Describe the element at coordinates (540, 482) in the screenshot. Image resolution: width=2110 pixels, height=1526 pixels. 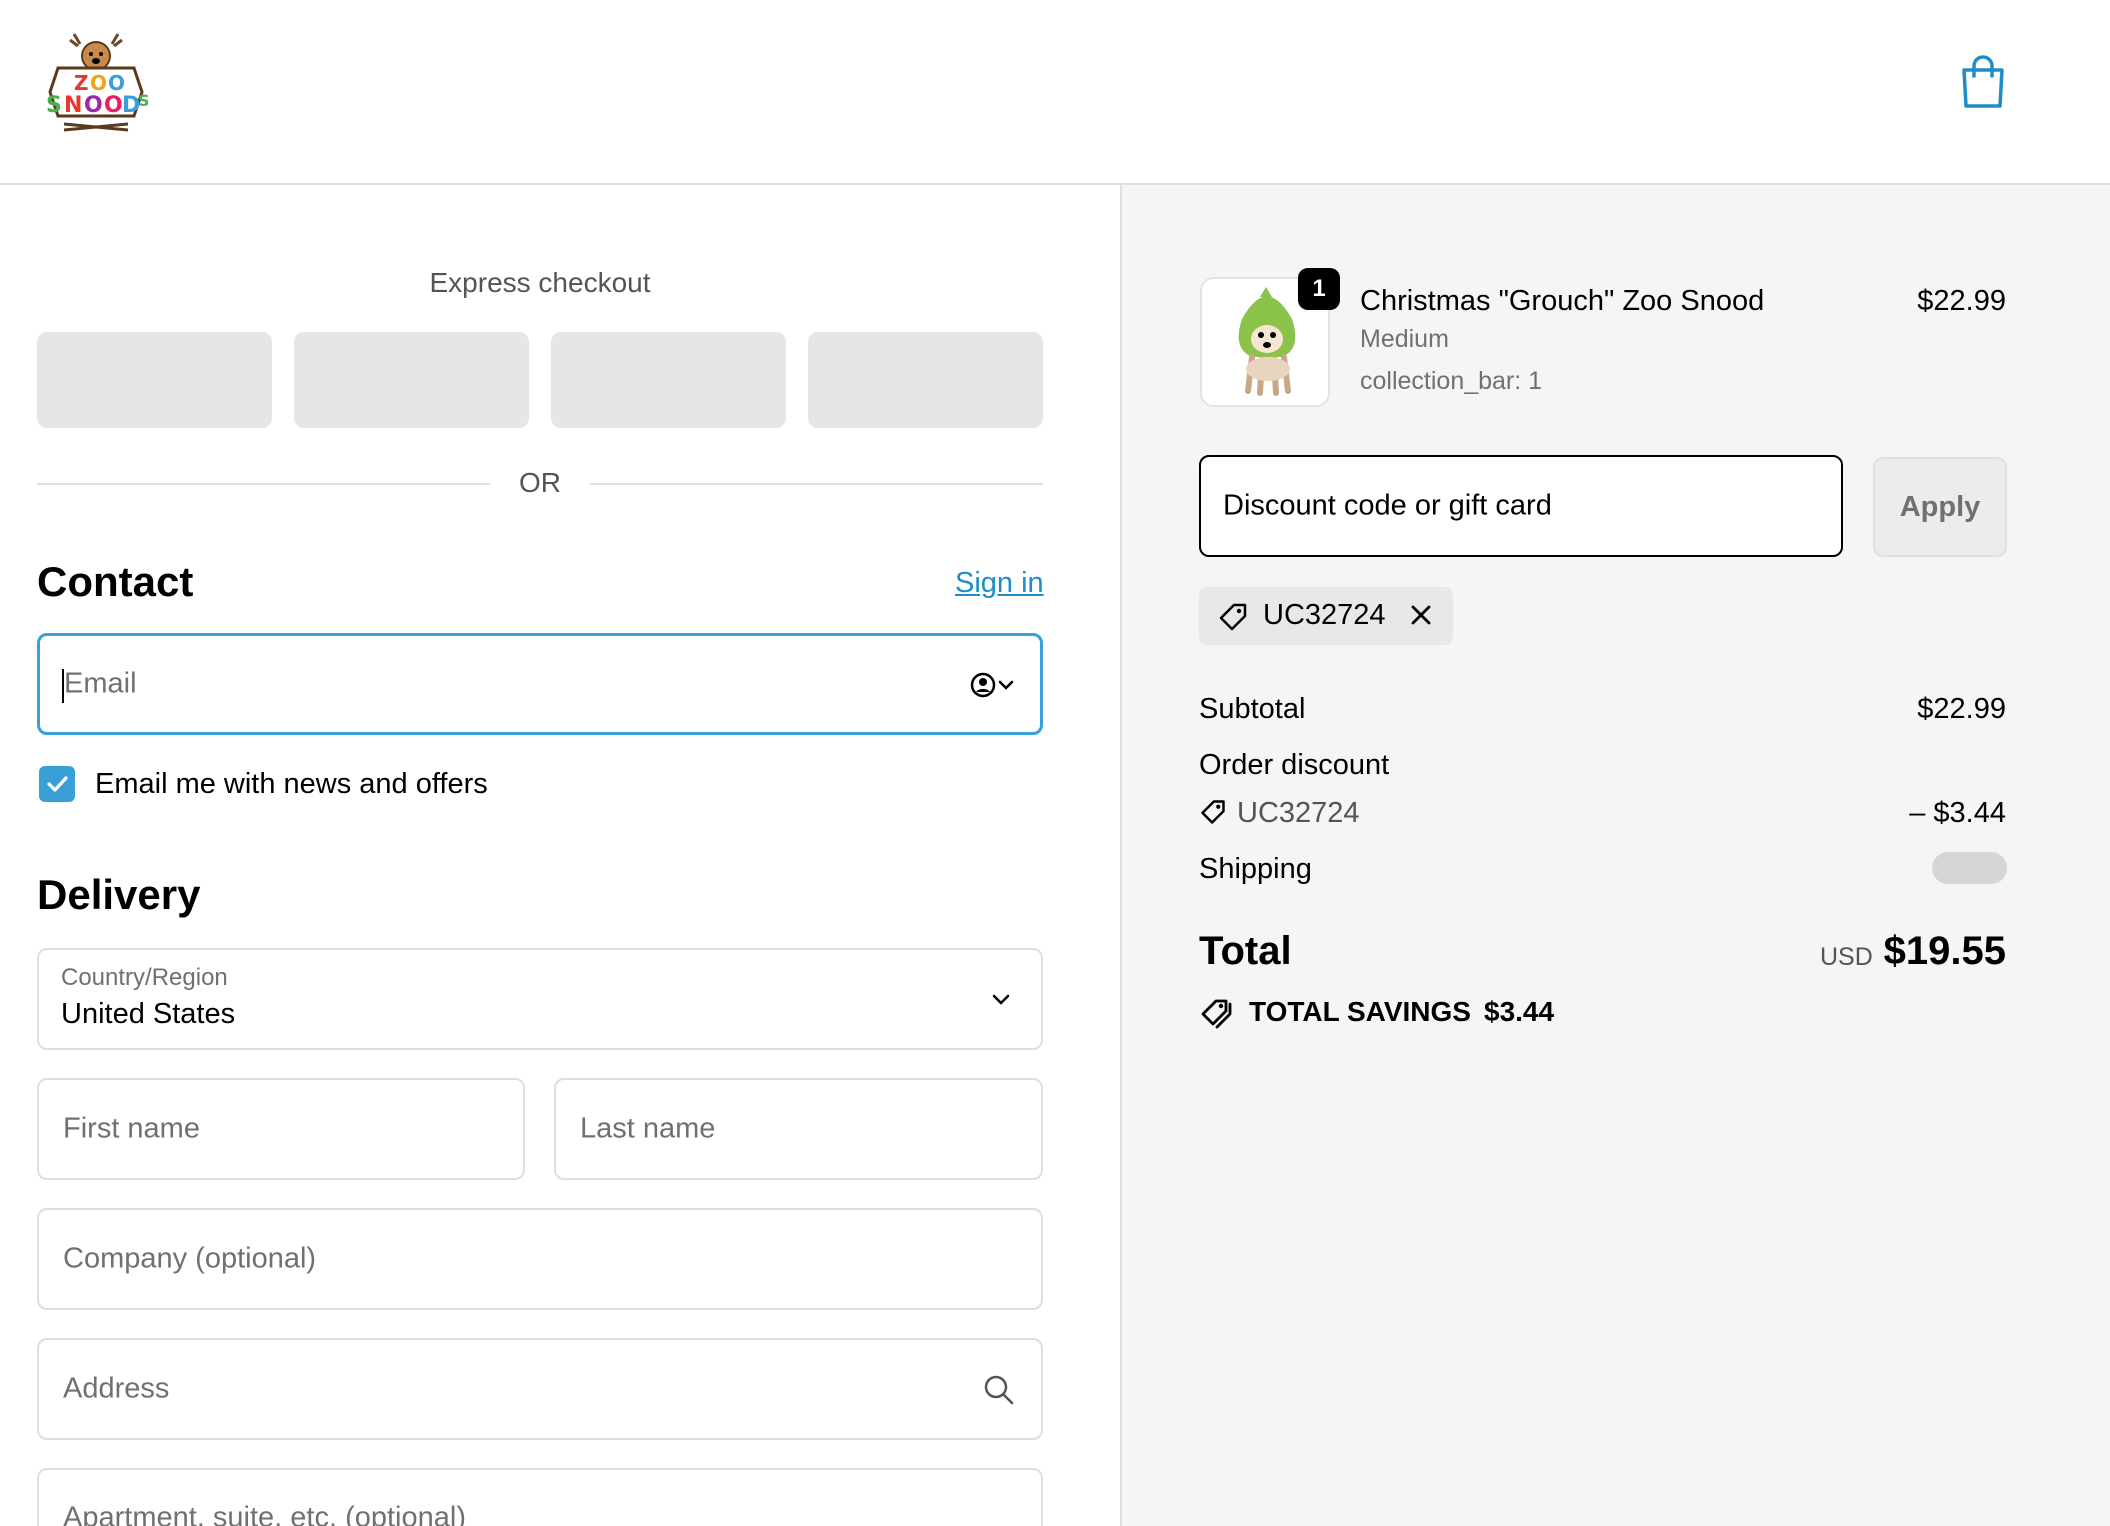
I see `or-divider-label: OR` at that location.